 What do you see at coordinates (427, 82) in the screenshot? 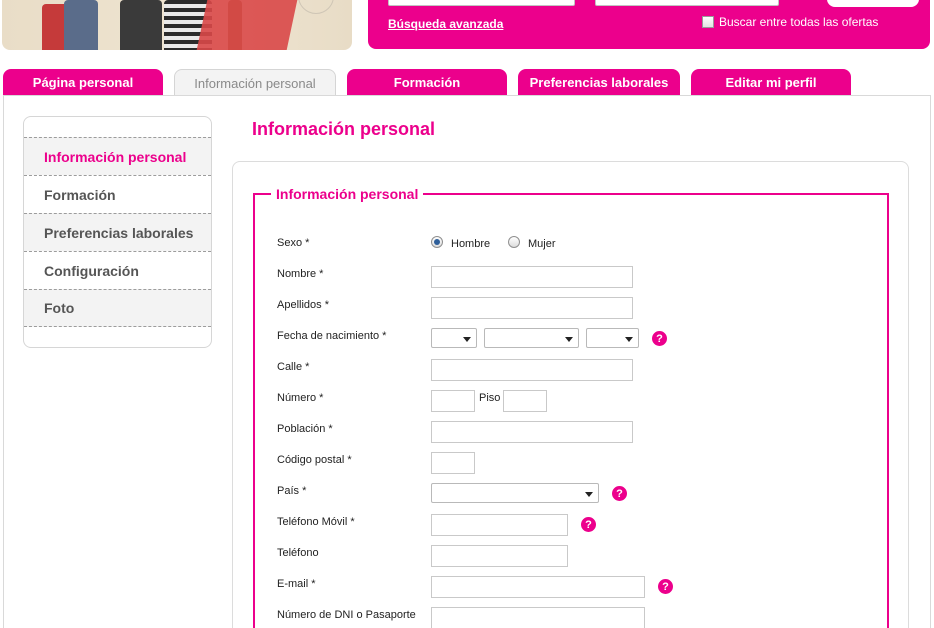
I see `tab-formacion: Formación` at bounding box center [427, 82].